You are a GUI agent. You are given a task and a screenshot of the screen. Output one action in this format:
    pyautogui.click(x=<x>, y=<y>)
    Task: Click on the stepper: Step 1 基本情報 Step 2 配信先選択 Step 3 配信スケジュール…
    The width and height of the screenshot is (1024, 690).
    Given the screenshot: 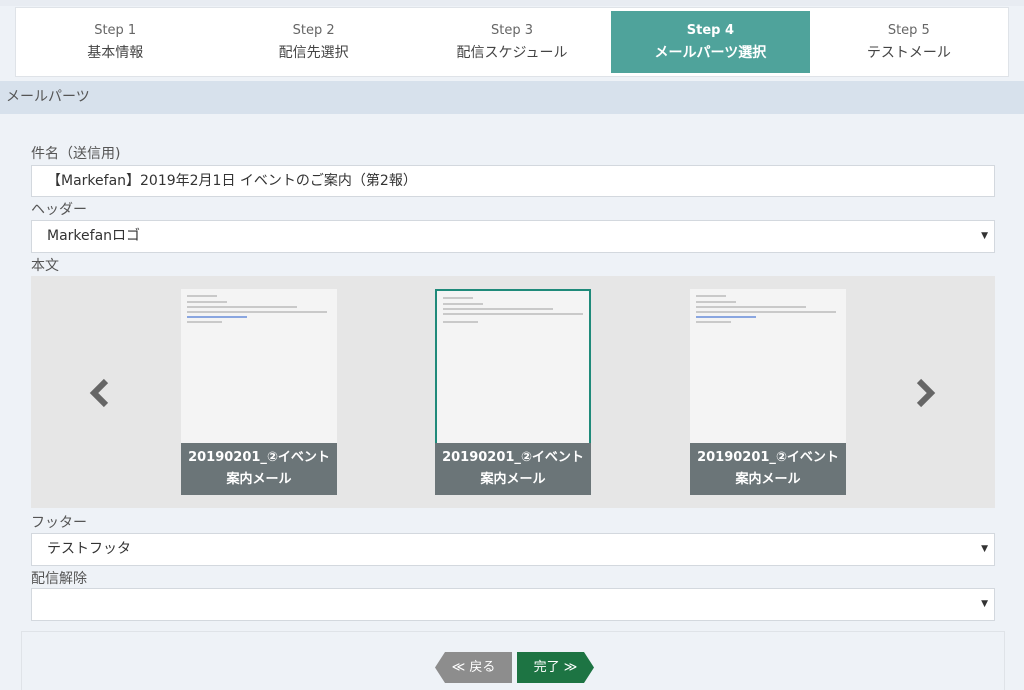 What is the action you would take?
    pyautogui.click(x=512, y=42)
    